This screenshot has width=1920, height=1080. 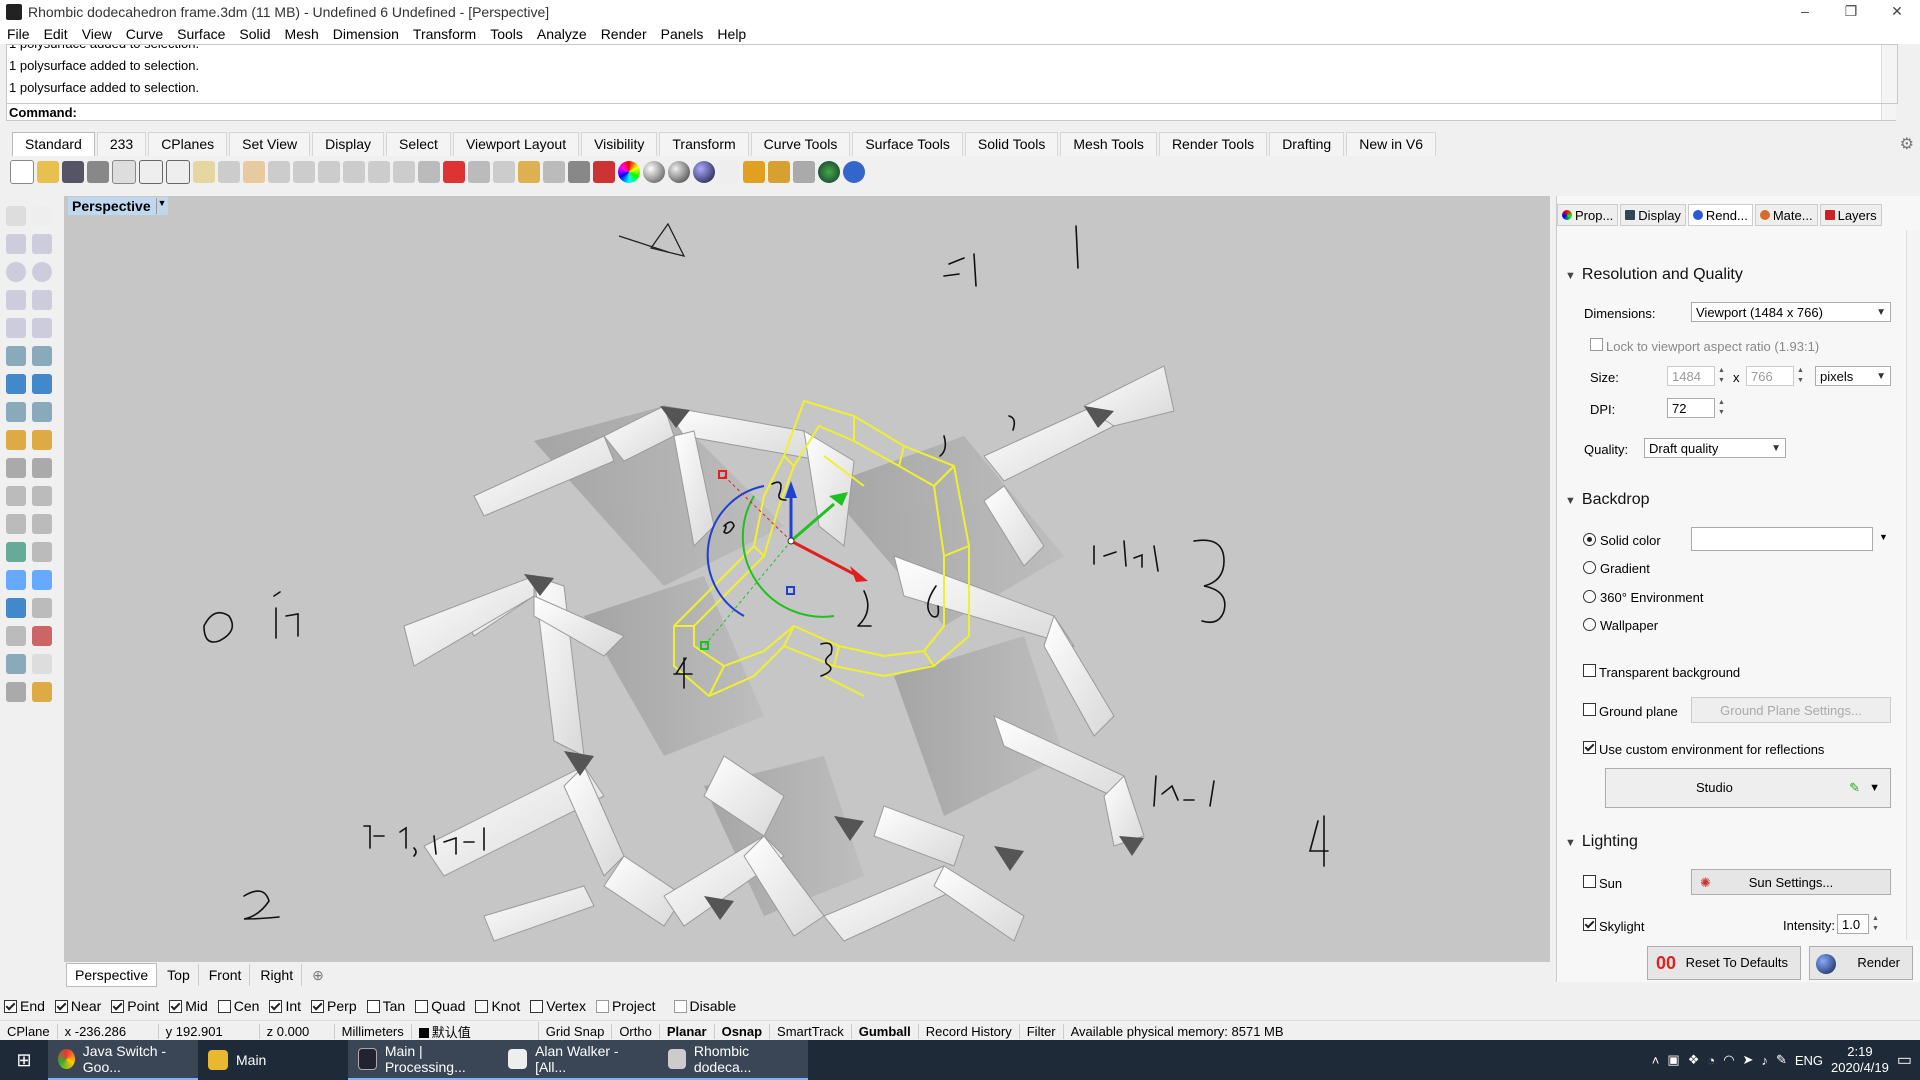 I want to click on analyze-icon, so click(x=16, y=664).